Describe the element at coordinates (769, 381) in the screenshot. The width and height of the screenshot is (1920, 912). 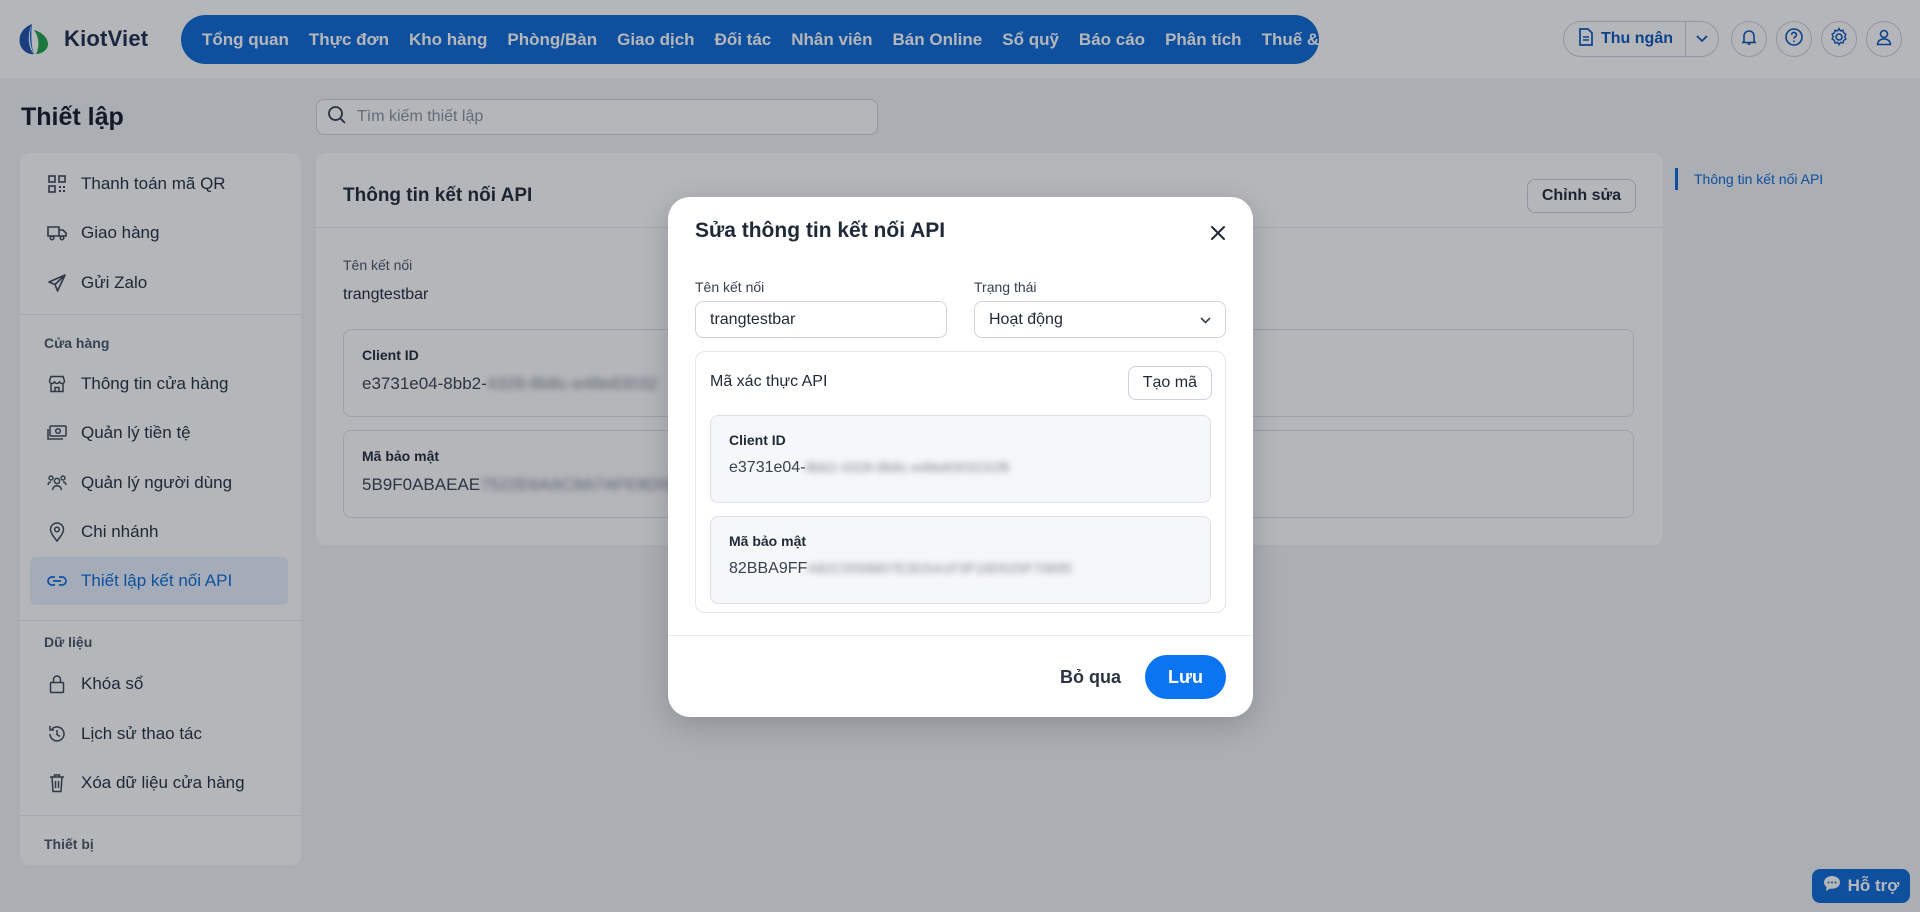
I see `api-auth-title: Mã xác thực API` at that location.